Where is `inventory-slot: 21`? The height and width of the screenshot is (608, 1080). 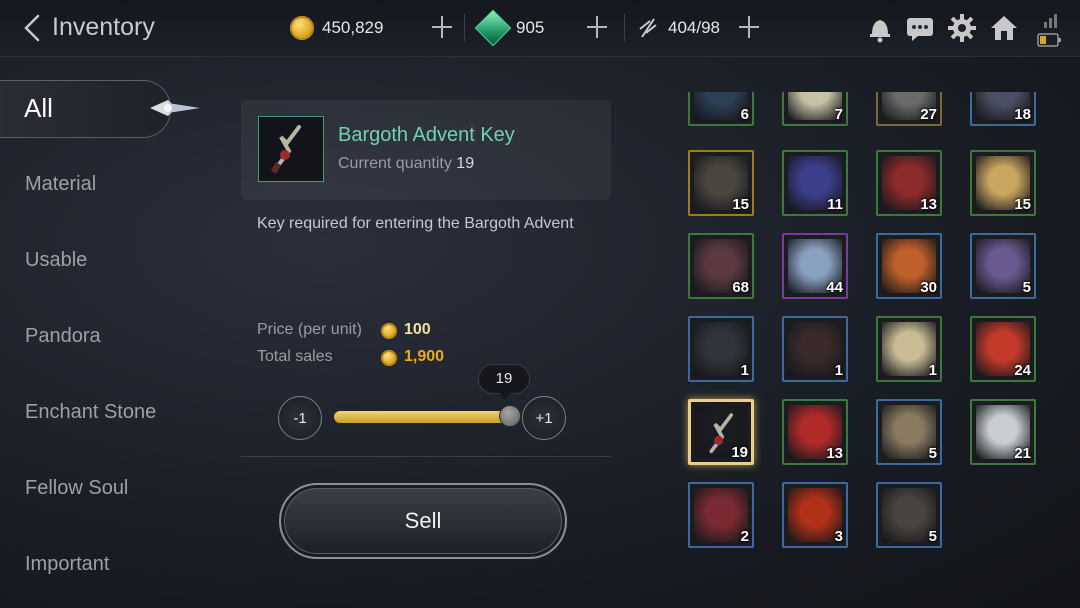
inventory-slot: 21 is located at coordinates (1003, 432).